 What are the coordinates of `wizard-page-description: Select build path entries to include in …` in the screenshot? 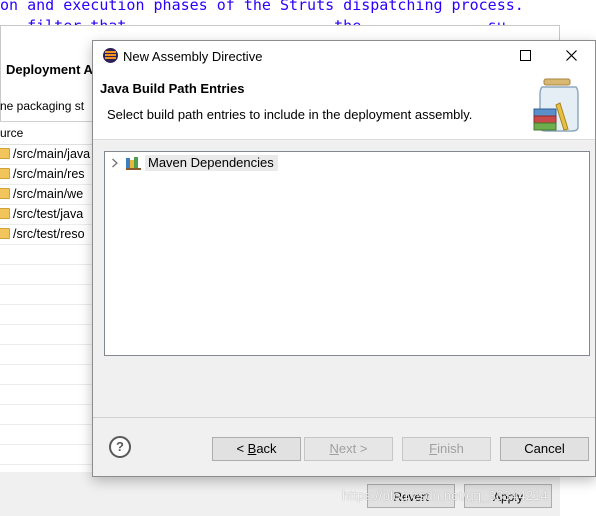 It's located at (290, 114).